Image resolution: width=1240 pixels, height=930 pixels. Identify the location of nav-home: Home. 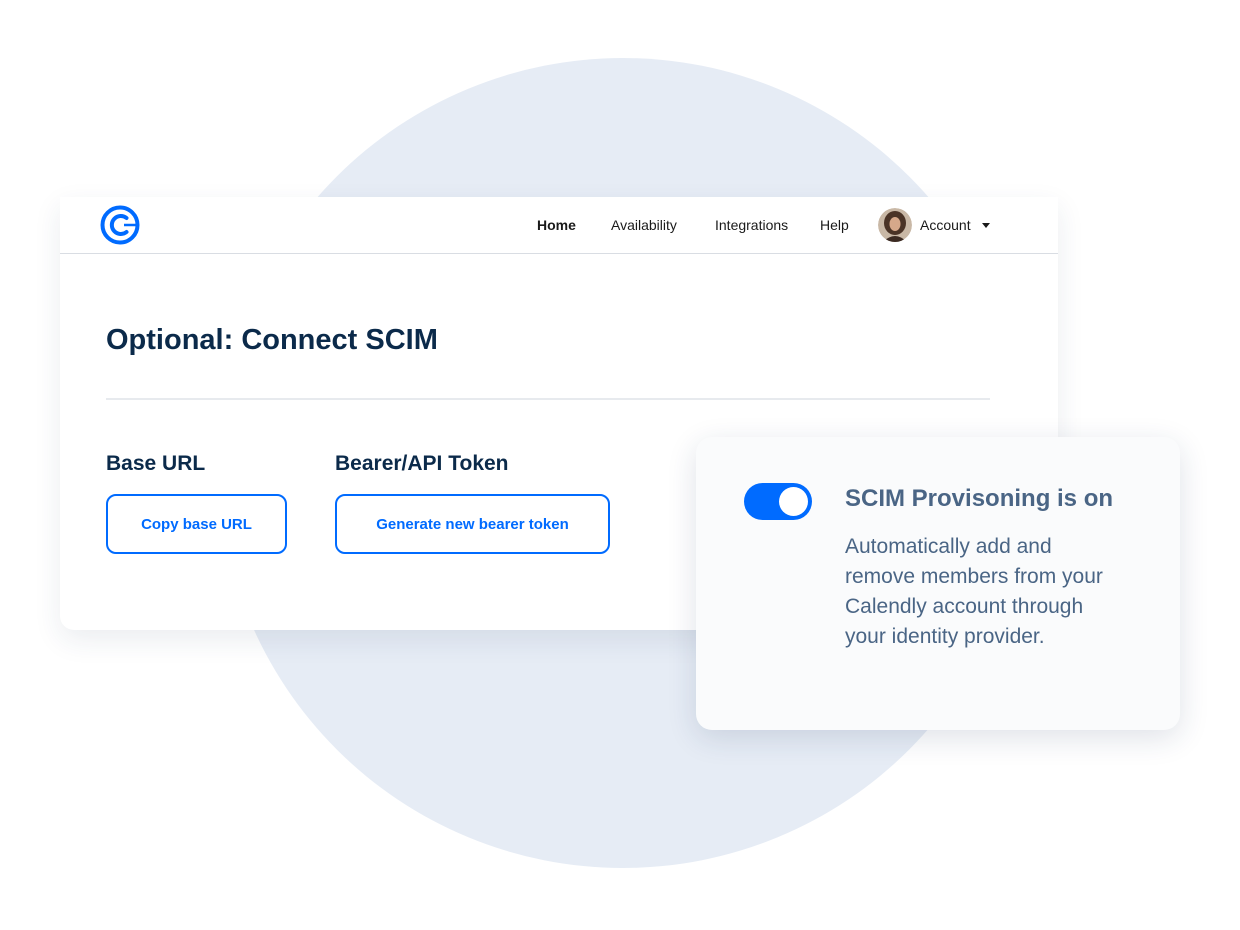
(556, 225).